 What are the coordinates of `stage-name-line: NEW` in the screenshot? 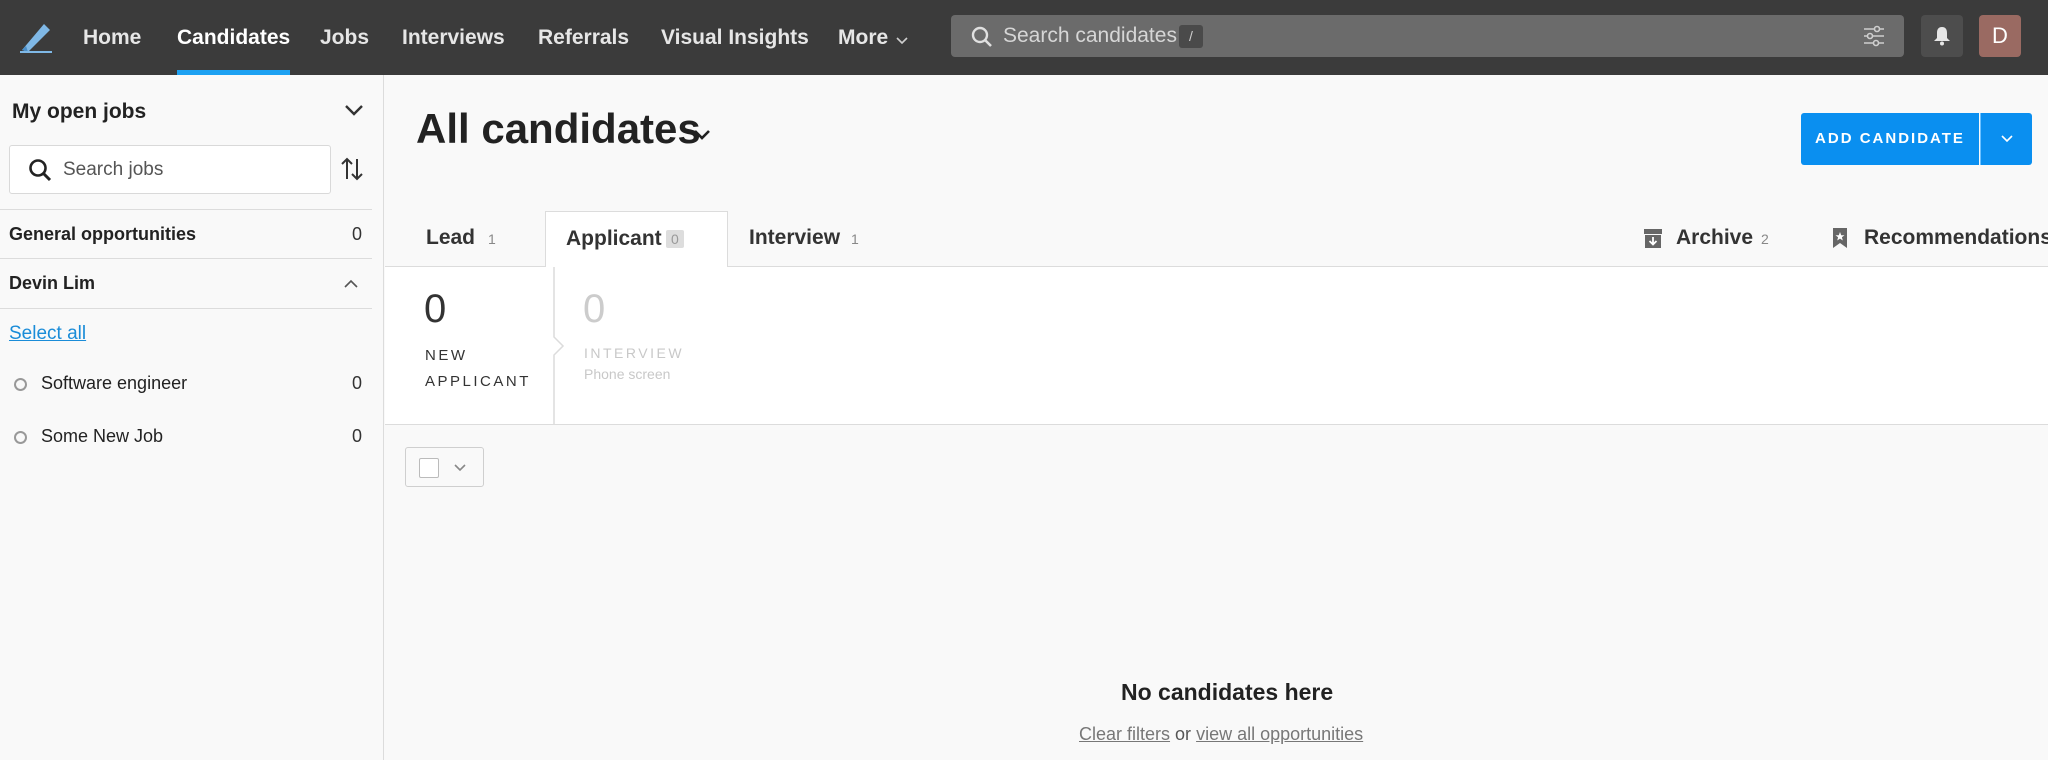 It's located at (446, 355).